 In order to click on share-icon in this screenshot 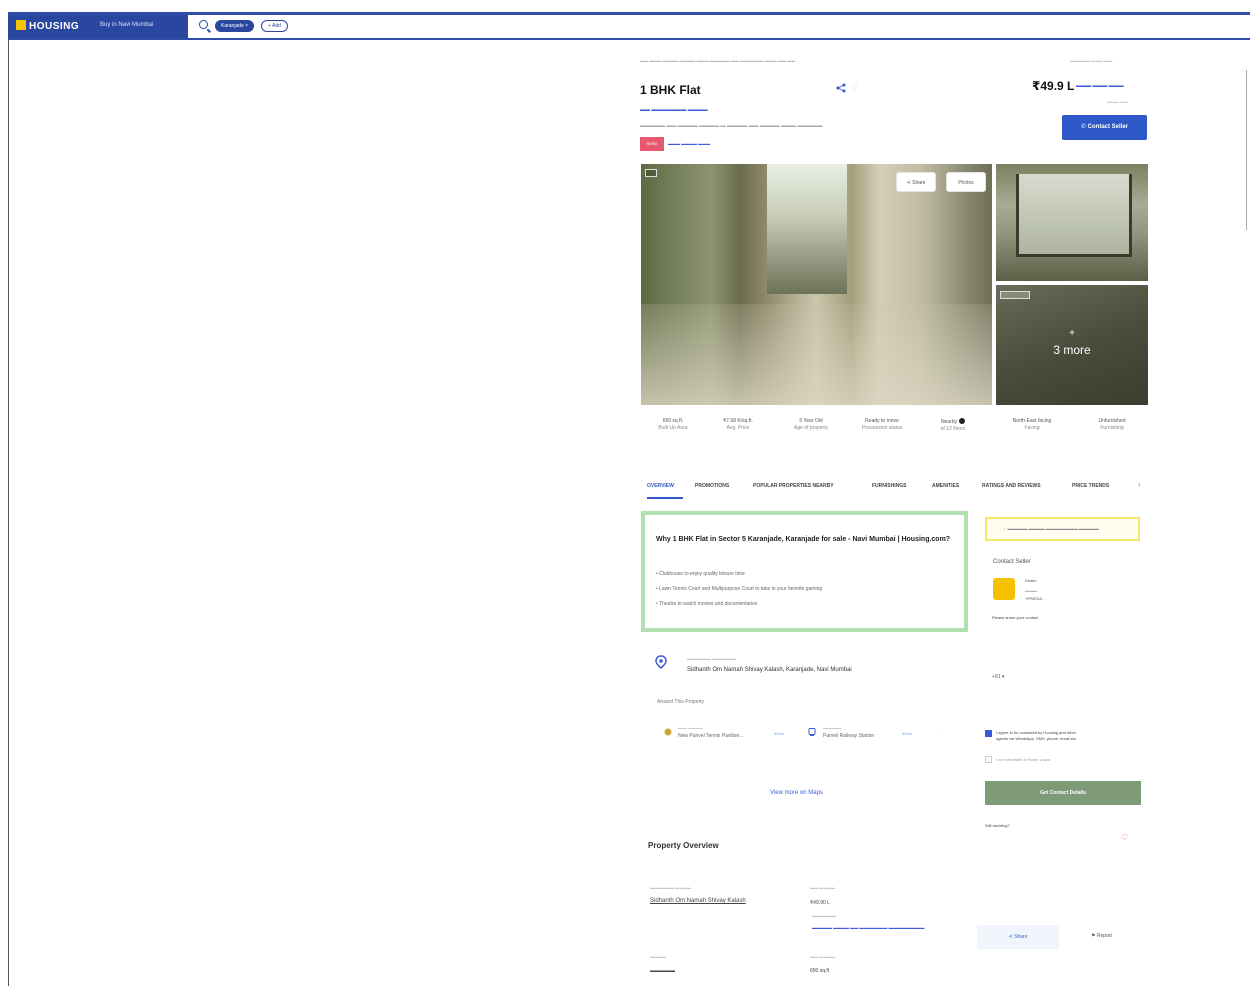, I will do `click(841, 88)`.